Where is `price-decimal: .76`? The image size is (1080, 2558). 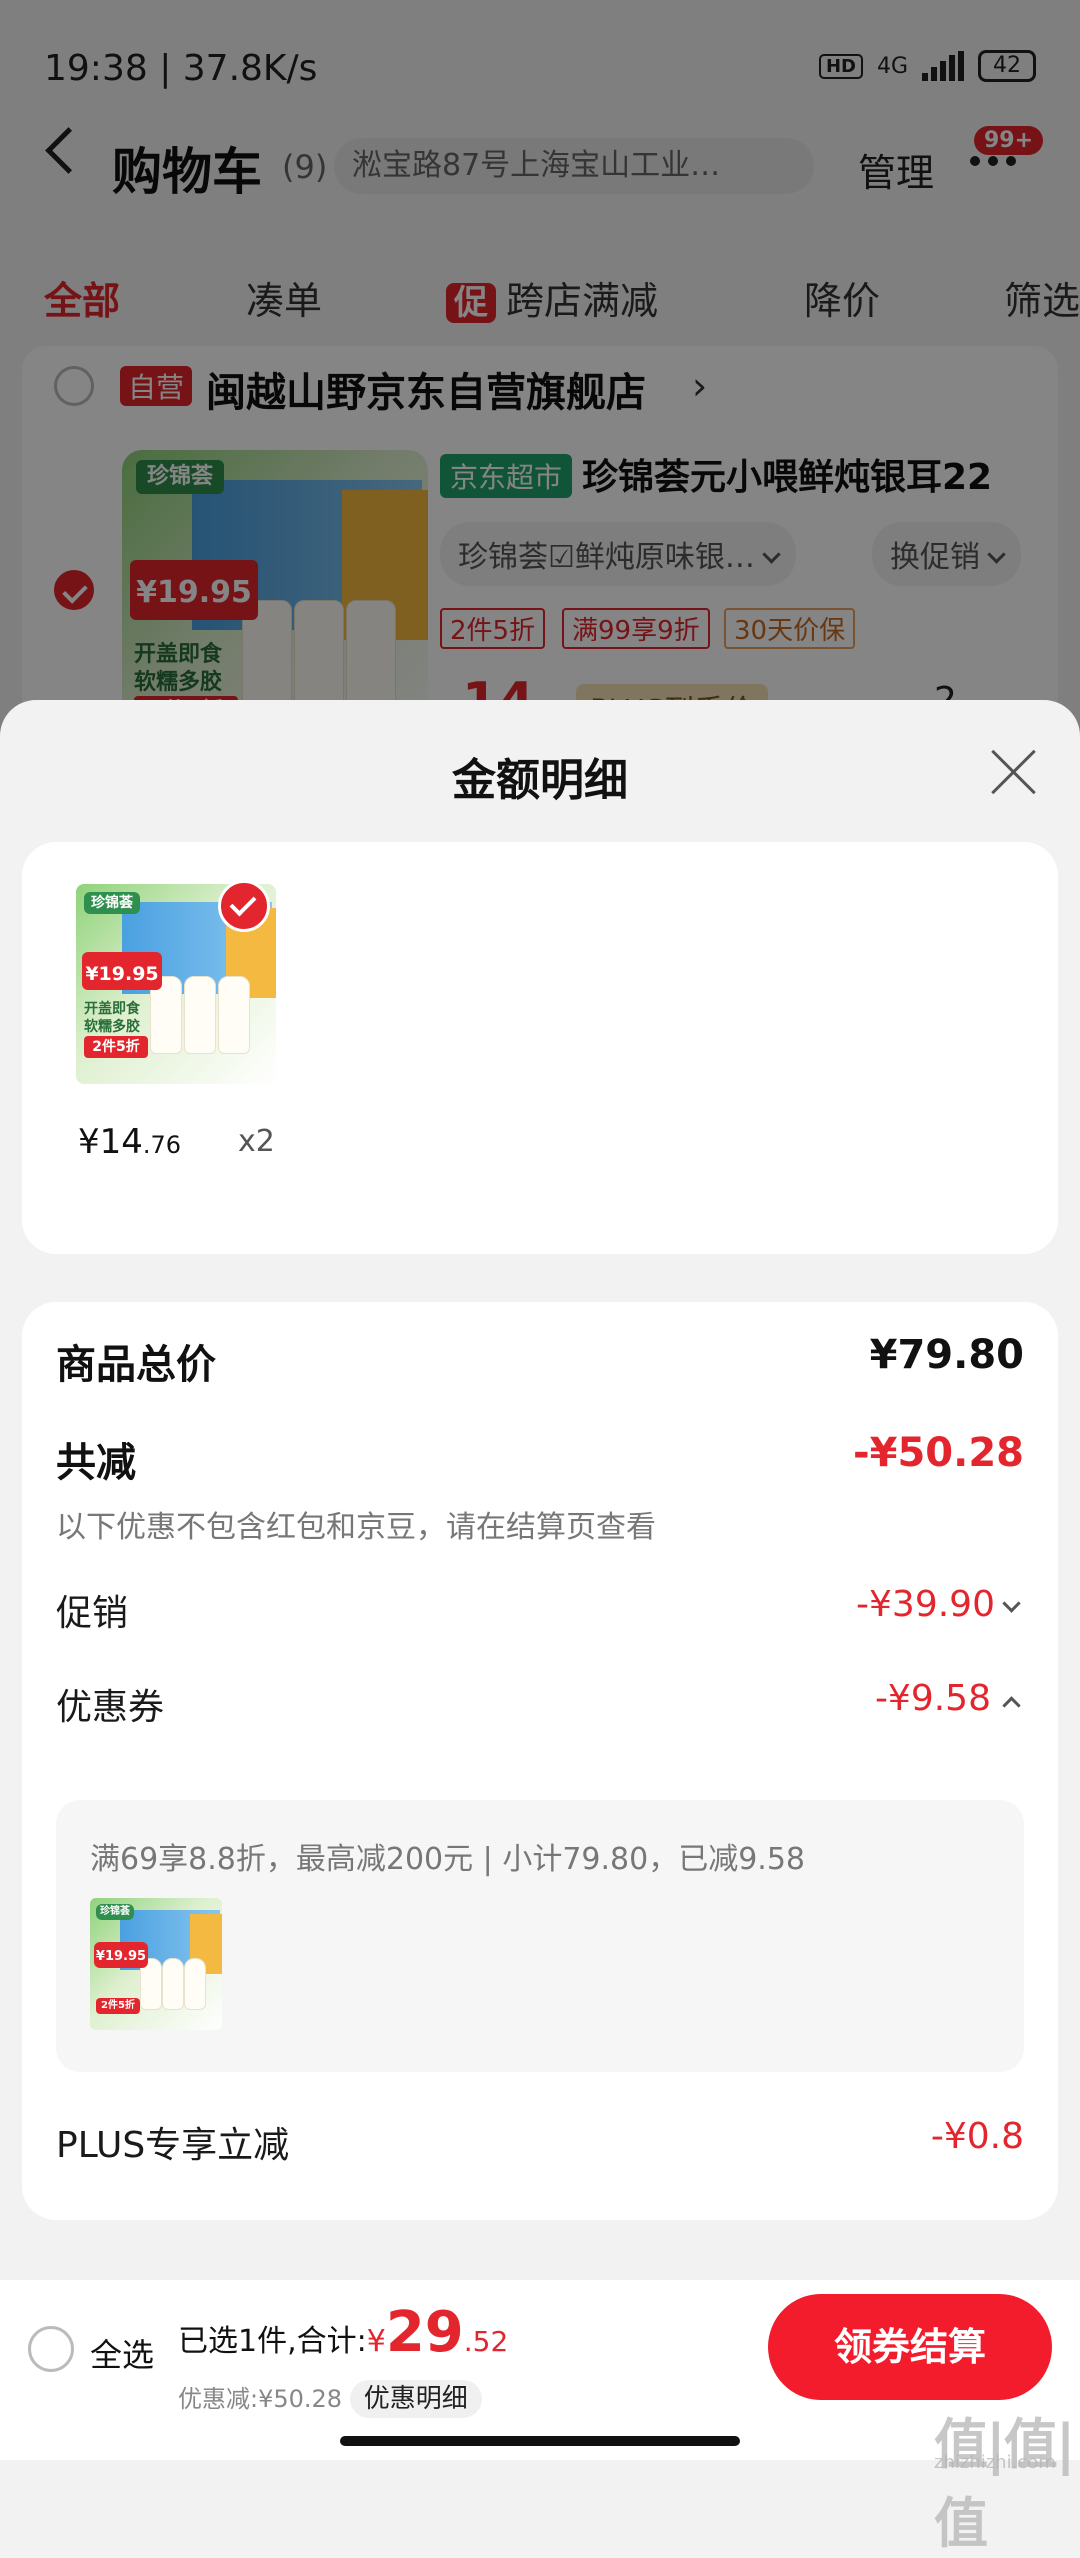 price-decimal: .76 is located at coordinates (162, 1145).